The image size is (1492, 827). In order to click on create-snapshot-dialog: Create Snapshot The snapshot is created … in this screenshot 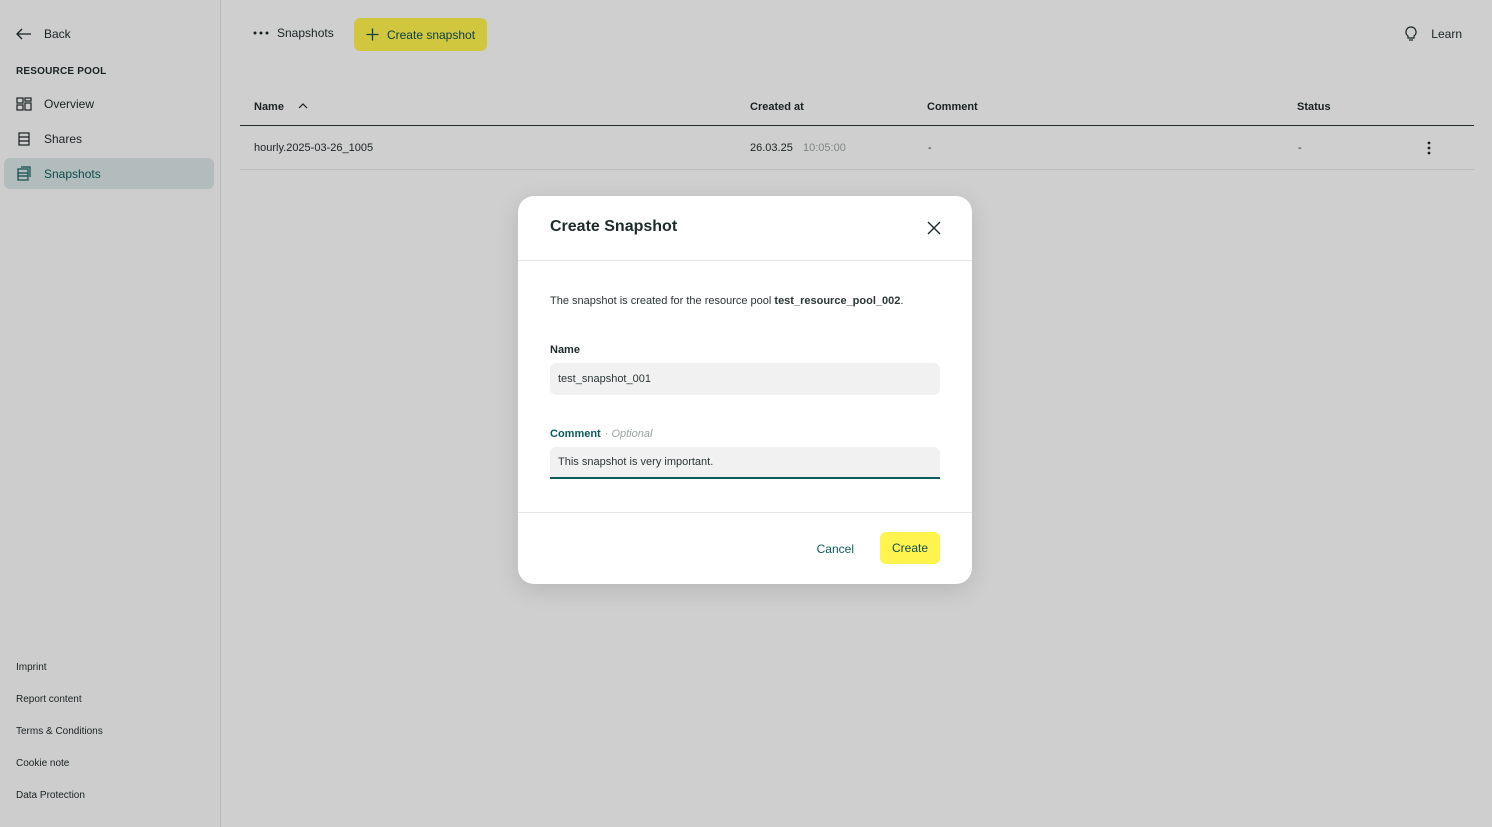, I will do `click(745, 390)`.